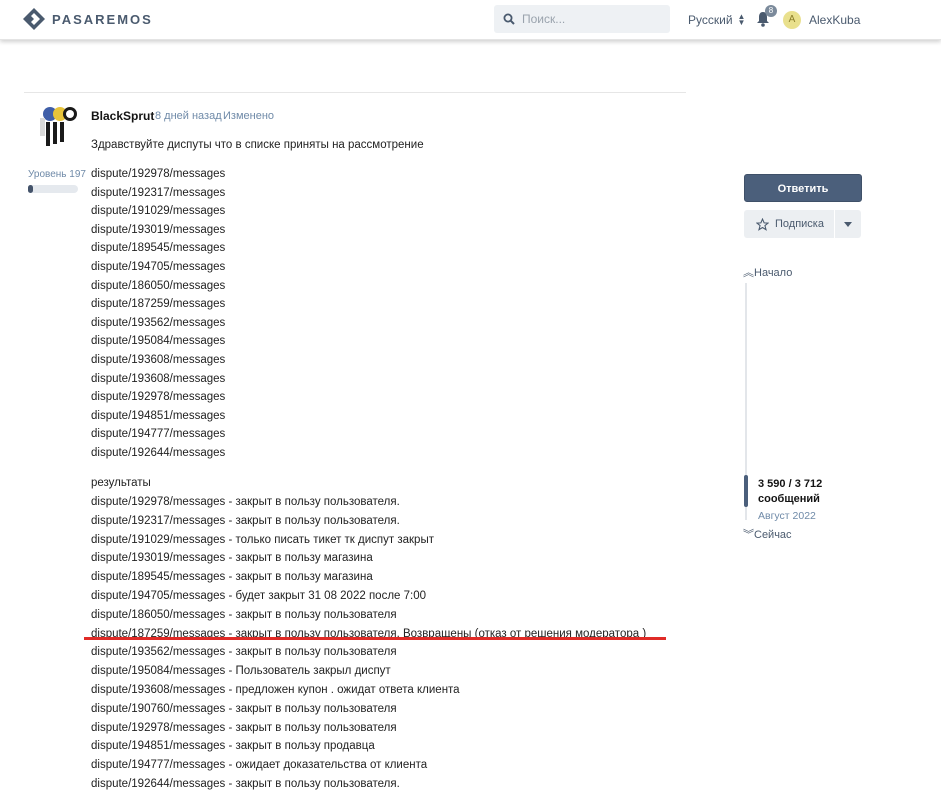 The image size is (941, 800). What do you see at coordinates (762, 224) in the screenshot?
I see `star-icon` at bounding box center [762, 224].